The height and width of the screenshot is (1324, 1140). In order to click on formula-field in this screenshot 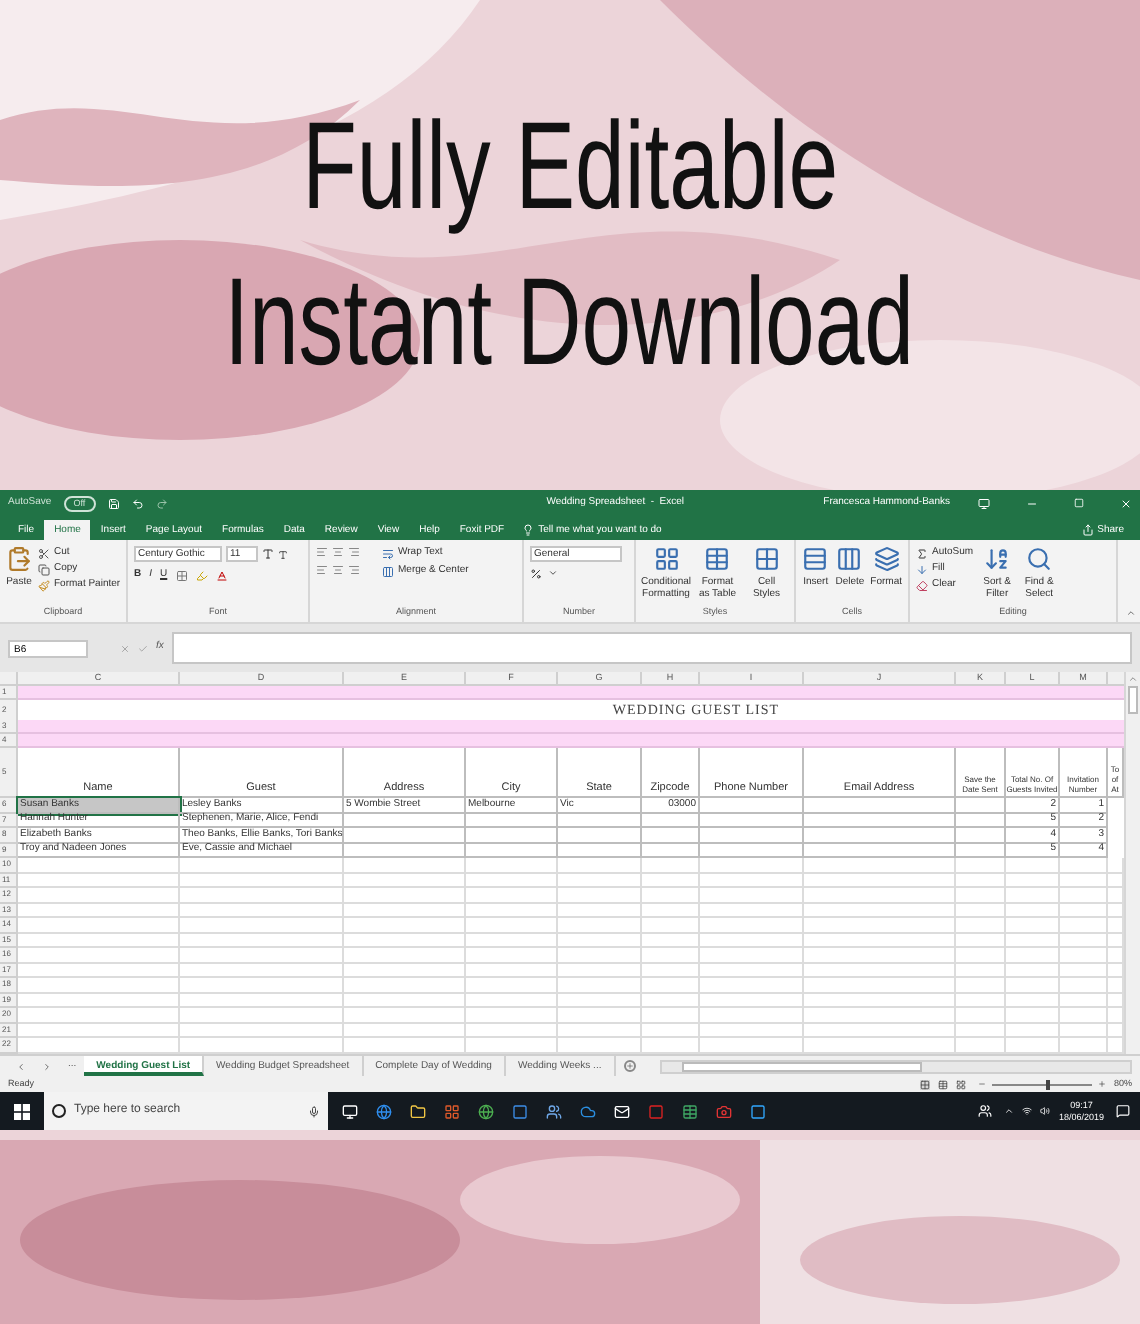, I will do `click(651, 648)`.